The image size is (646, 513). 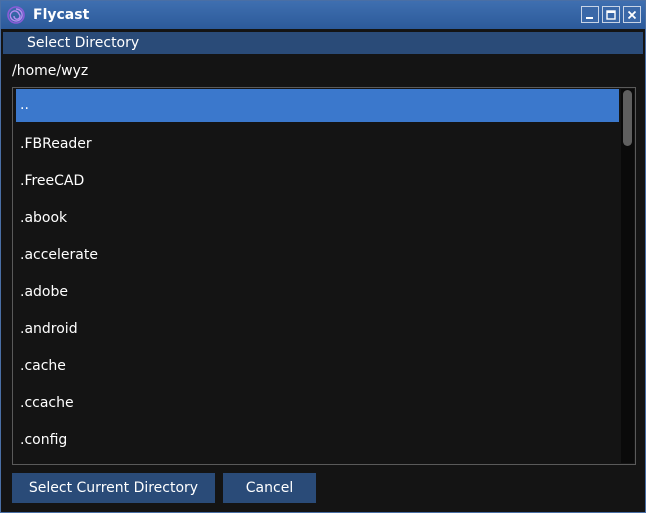 I want to click on select-current-directory-button: Select Current Directory, so click(x=113, y=488).